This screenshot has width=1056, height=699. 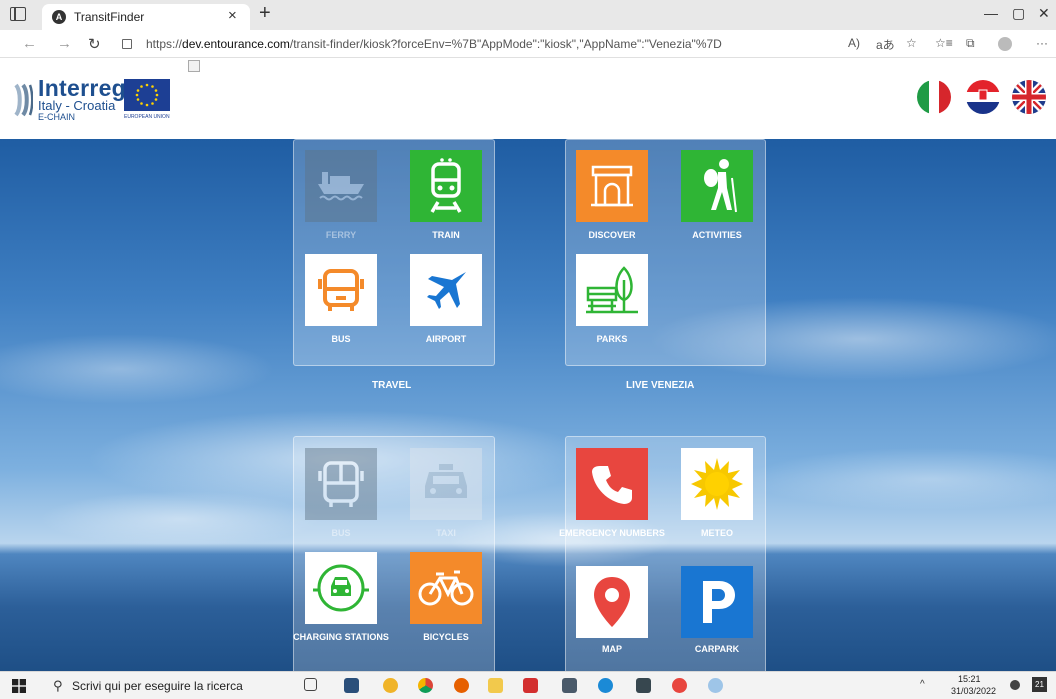 I want to click on tile-airport, so click(x=446, y=290).